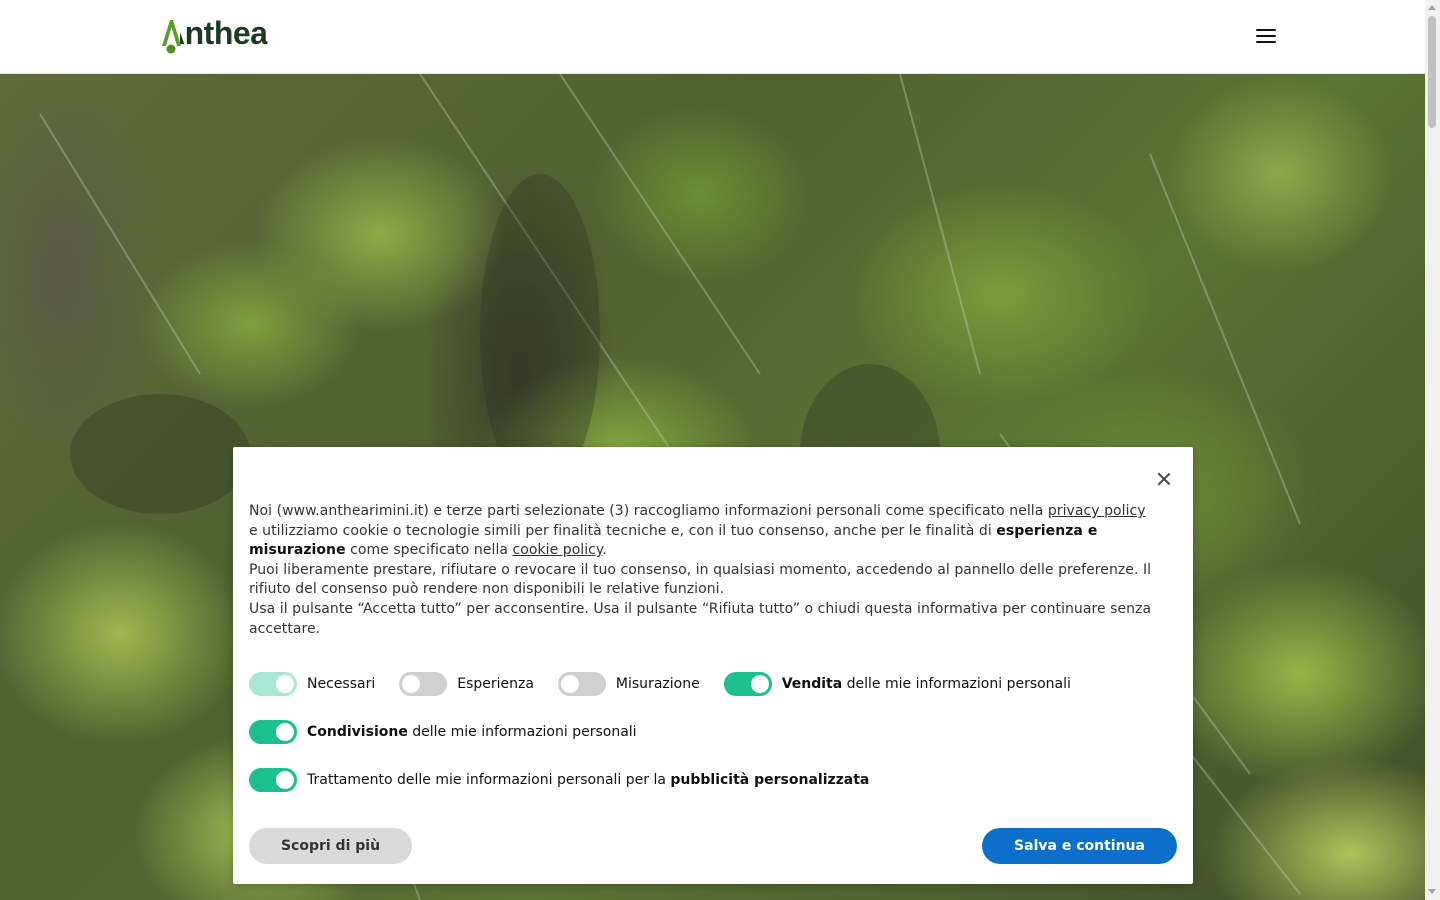  I want to click on esperienza-label: Esperienza, so click(495, 684).